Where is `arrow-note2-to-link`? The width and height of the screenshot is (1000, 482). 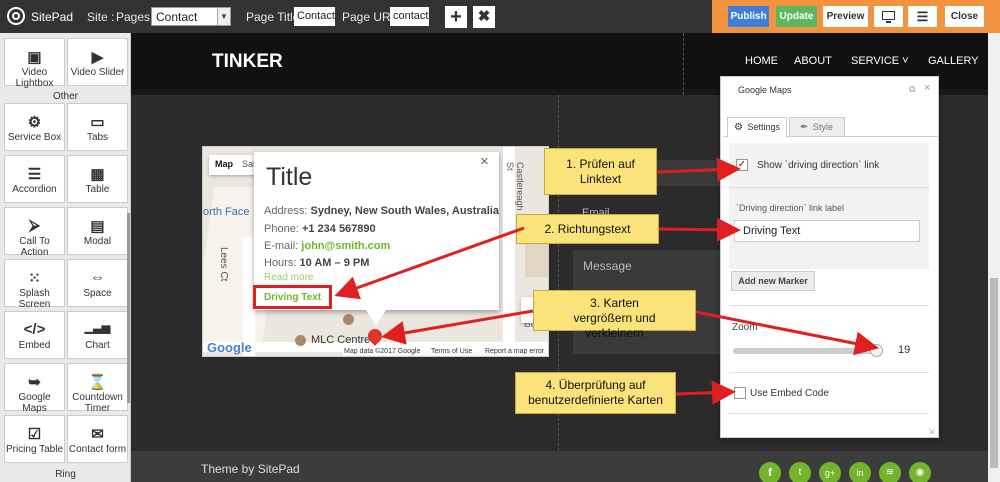
arrow-note2-to-link is located at coordinates (429, 263).